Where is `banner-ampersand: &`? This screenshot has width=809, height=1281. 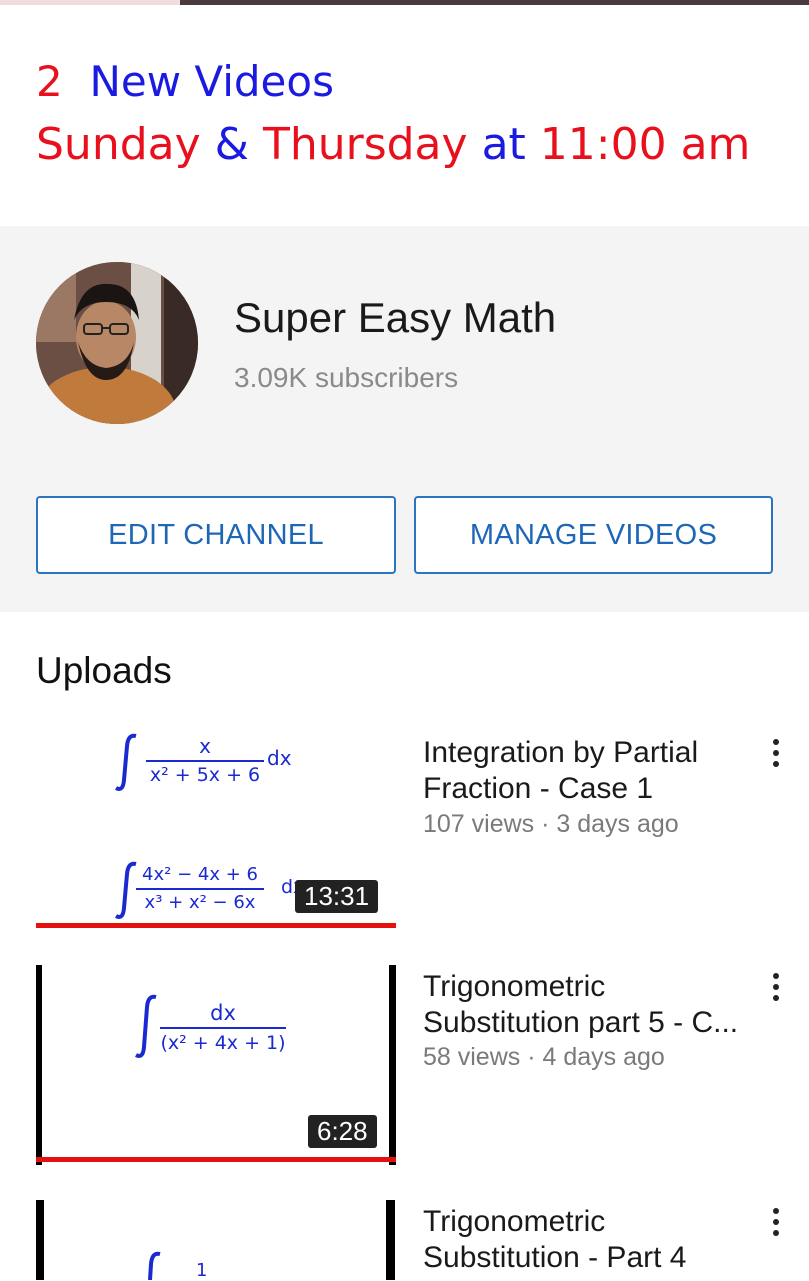
banner-ampersand: & is located at coordinates (231, 144).